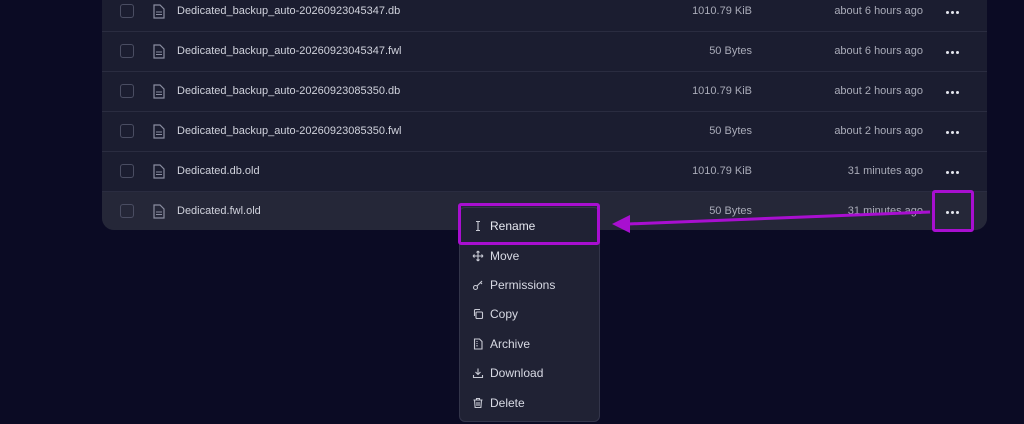  Describe the element at coordinates (529, 256) in the screenshot. I see `menu-item-move: Move` at that location.